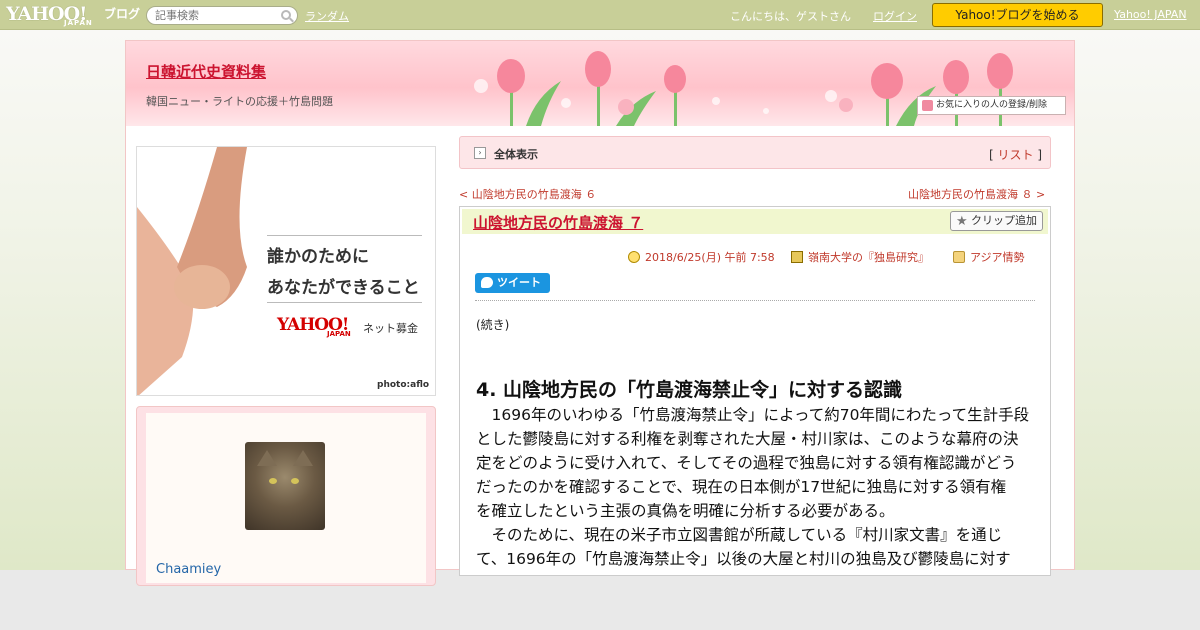 Image resolution: width=1200 pixels, height=630 pixels. What do you see at coordinates (303, 458) in the screenshot?
I see `cat-ear-right` at bounding box center [303, 458].